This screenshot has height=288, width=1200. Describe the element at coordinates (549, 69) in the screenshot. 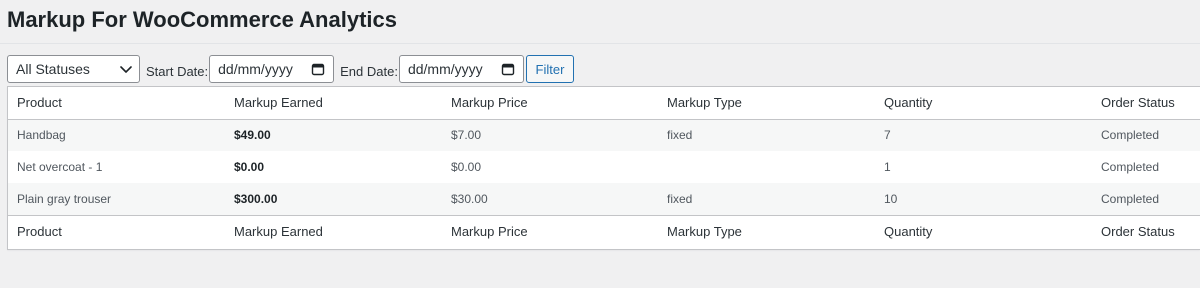

I see `filter-button: Filter` at that location.